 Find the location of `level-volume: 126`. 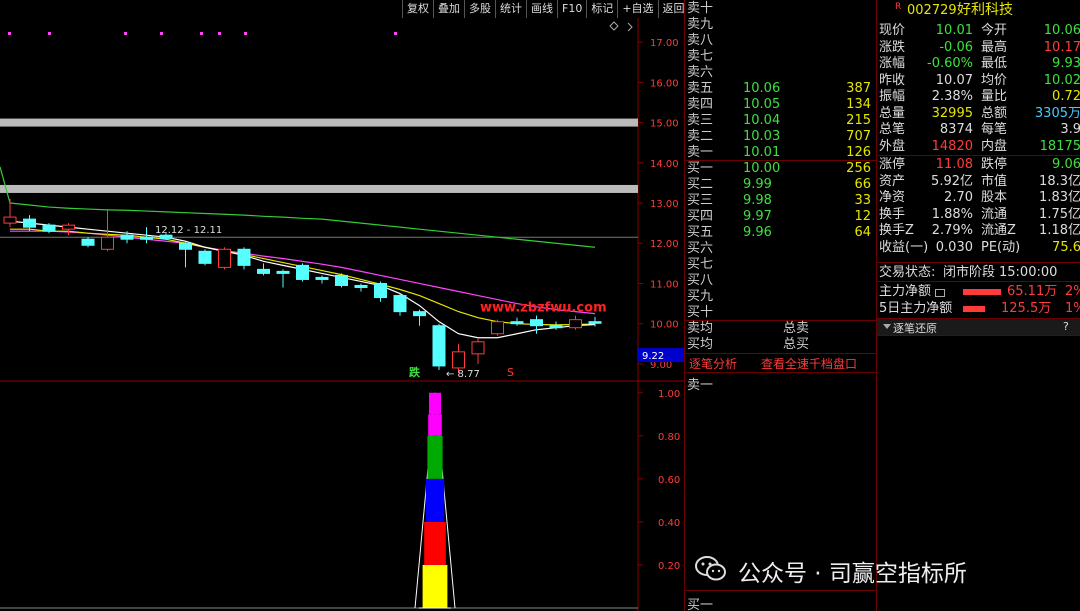

level-volume: 126 is located at coordinates (858, 152).